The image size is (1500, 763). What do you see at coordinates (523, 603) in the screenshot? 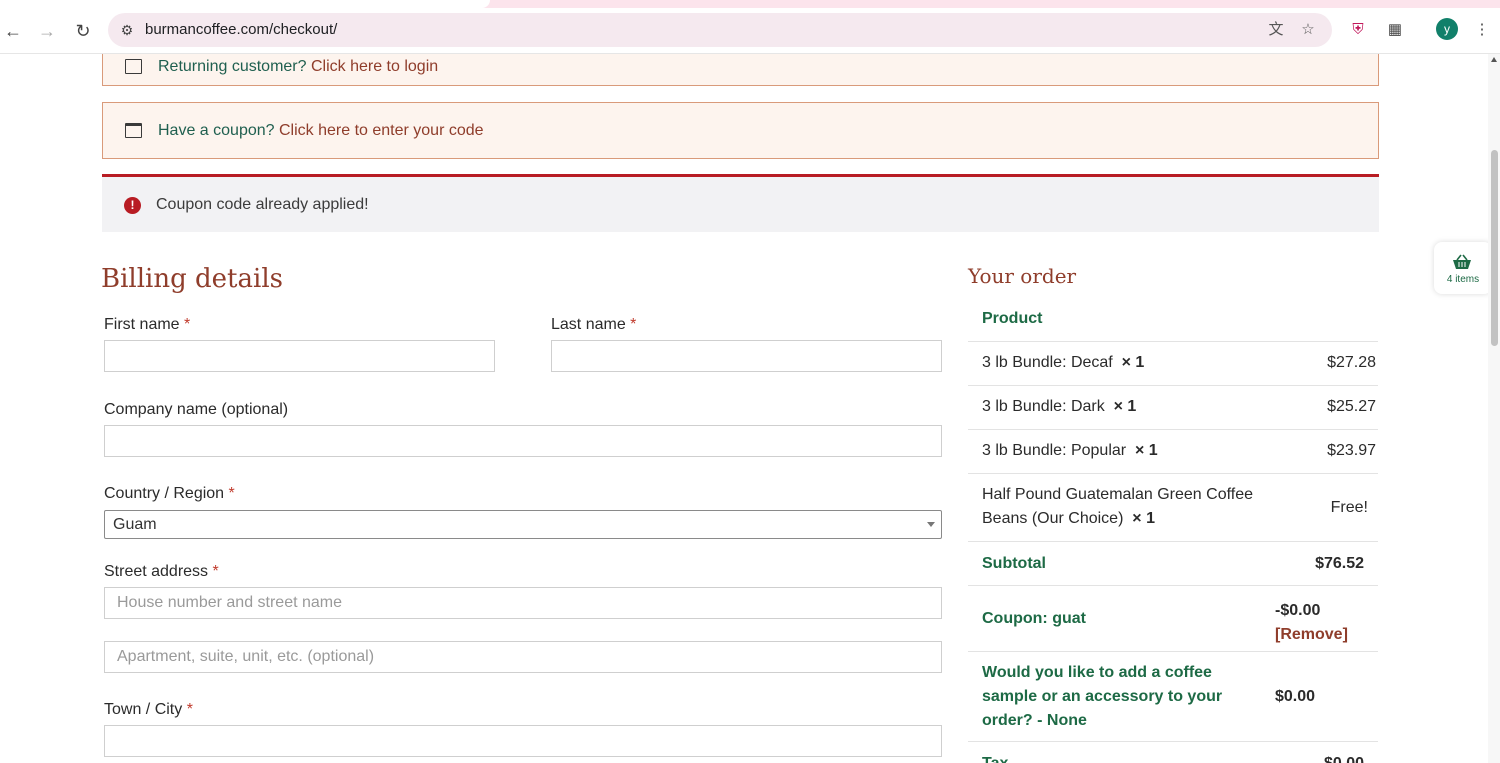
I see `street-address-field: House number and street name` at bounding box center [523, 603].